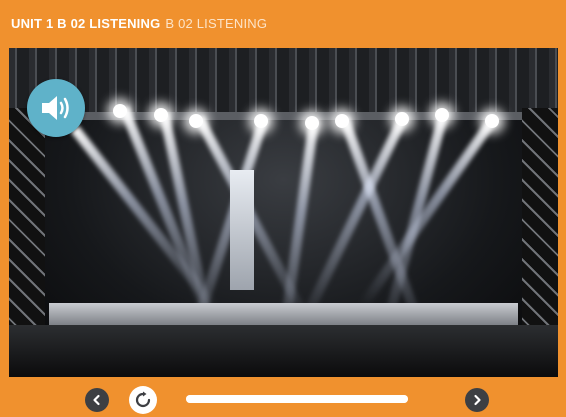 This screenshot has height=417, width=566. Describe the element at coordinates (283, 314) in the screenshot. I see `stage-deck` at that location.